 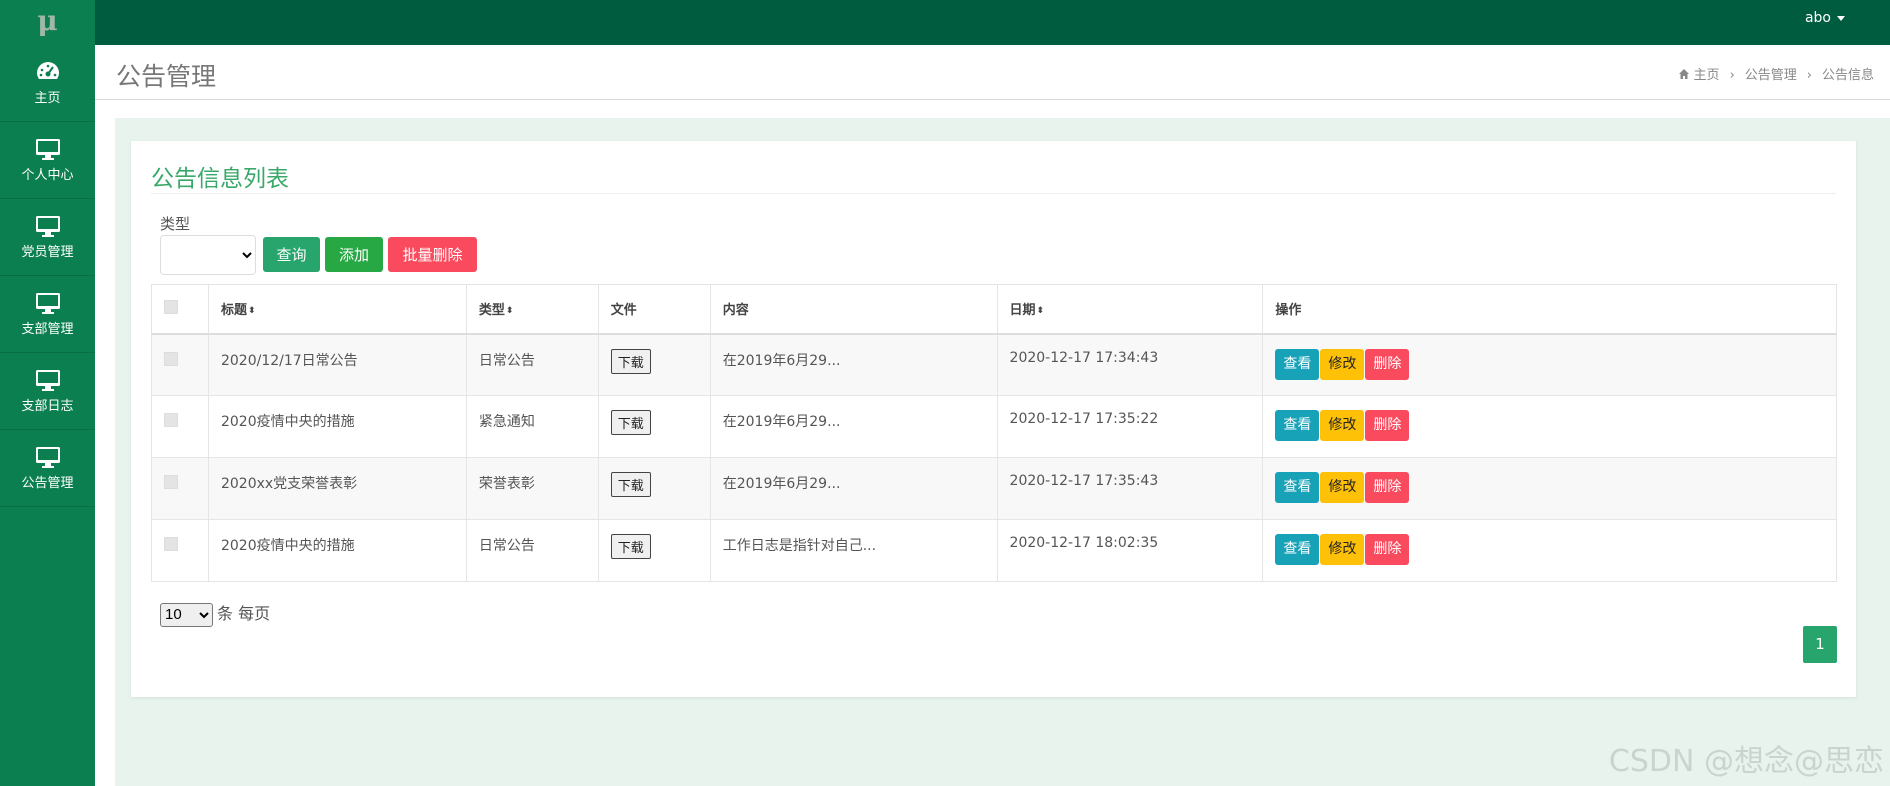 What do you see at coordinates (1841, 18) in the screenshot?
I see `caret-down-icon` at bounding box center [1841, 18].